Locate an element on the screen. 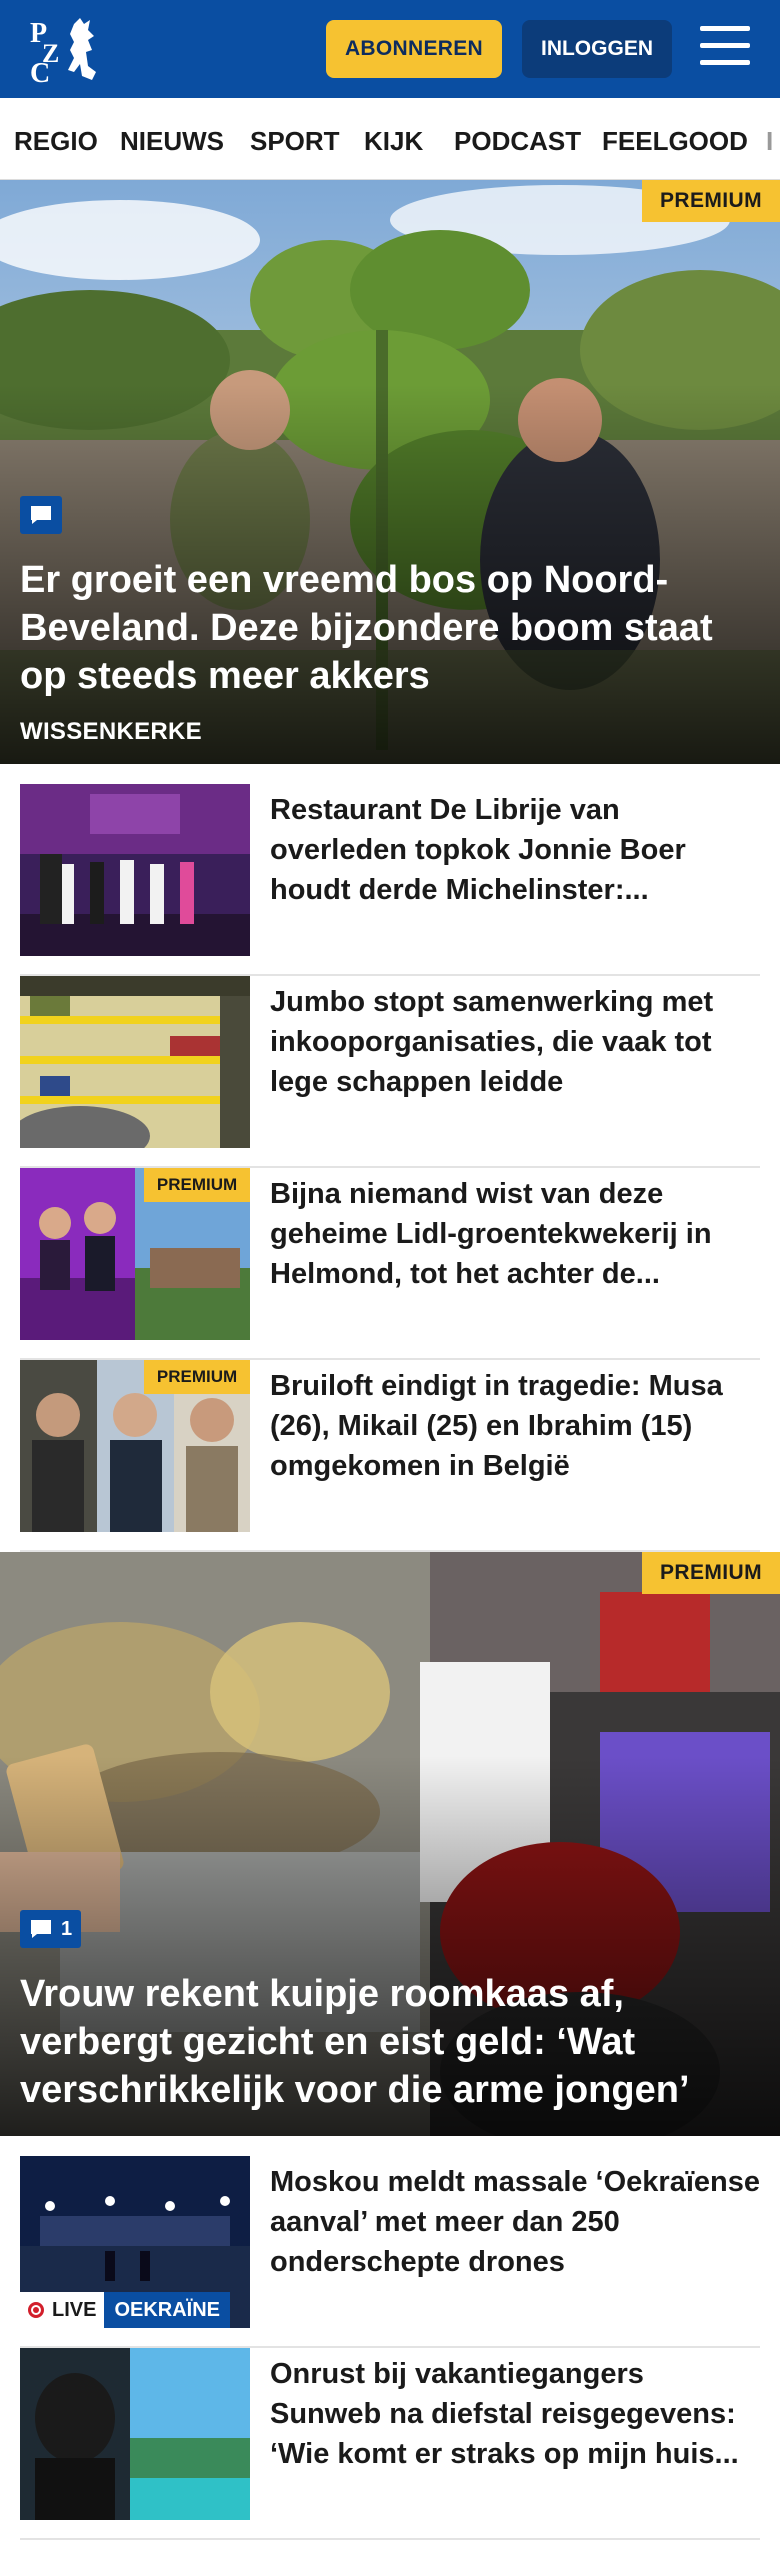 Image resolution: width=780 pixels, height=2560 pixels. hero-location-kicker: WISSENKERKE is located at coordinates (111, 731).